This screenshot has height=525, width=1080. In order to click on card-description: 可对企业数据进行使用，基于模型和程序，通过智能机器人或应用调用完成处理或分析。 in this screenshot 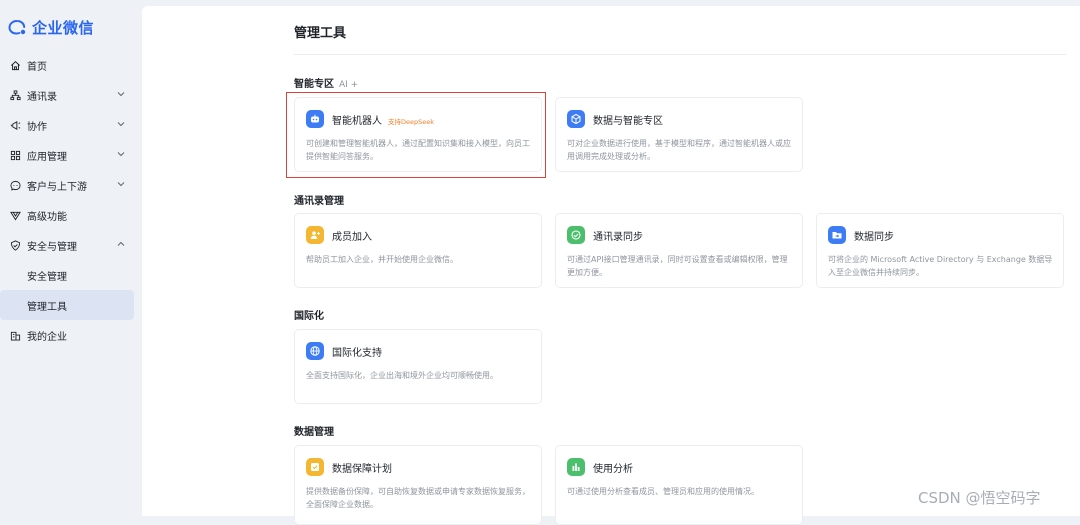, I will do `click(679, 150)`.